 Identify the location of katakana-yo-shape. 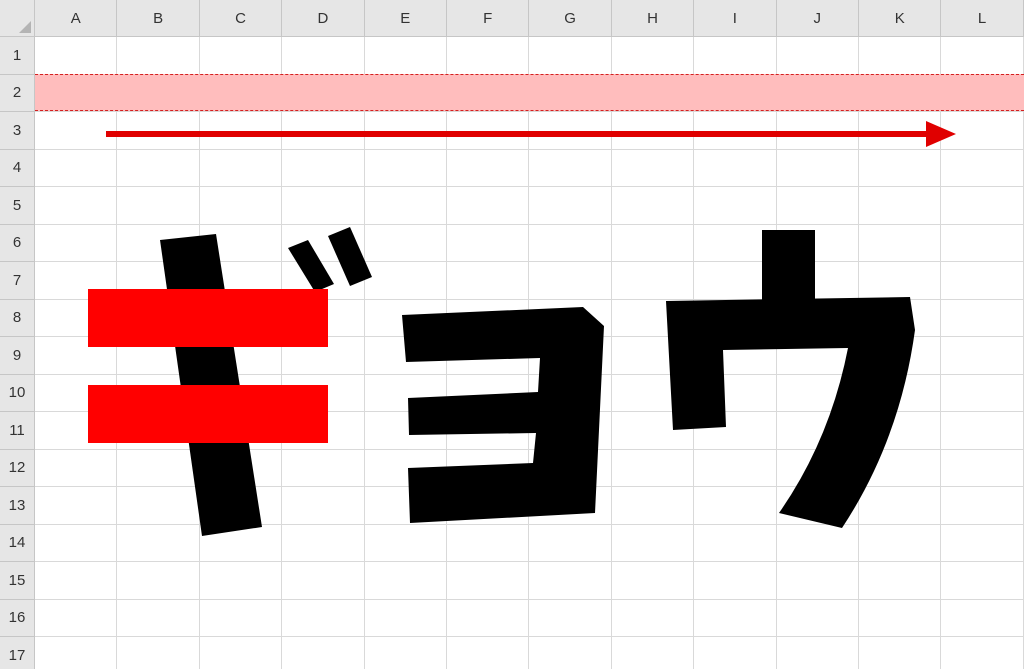
(503, 415).